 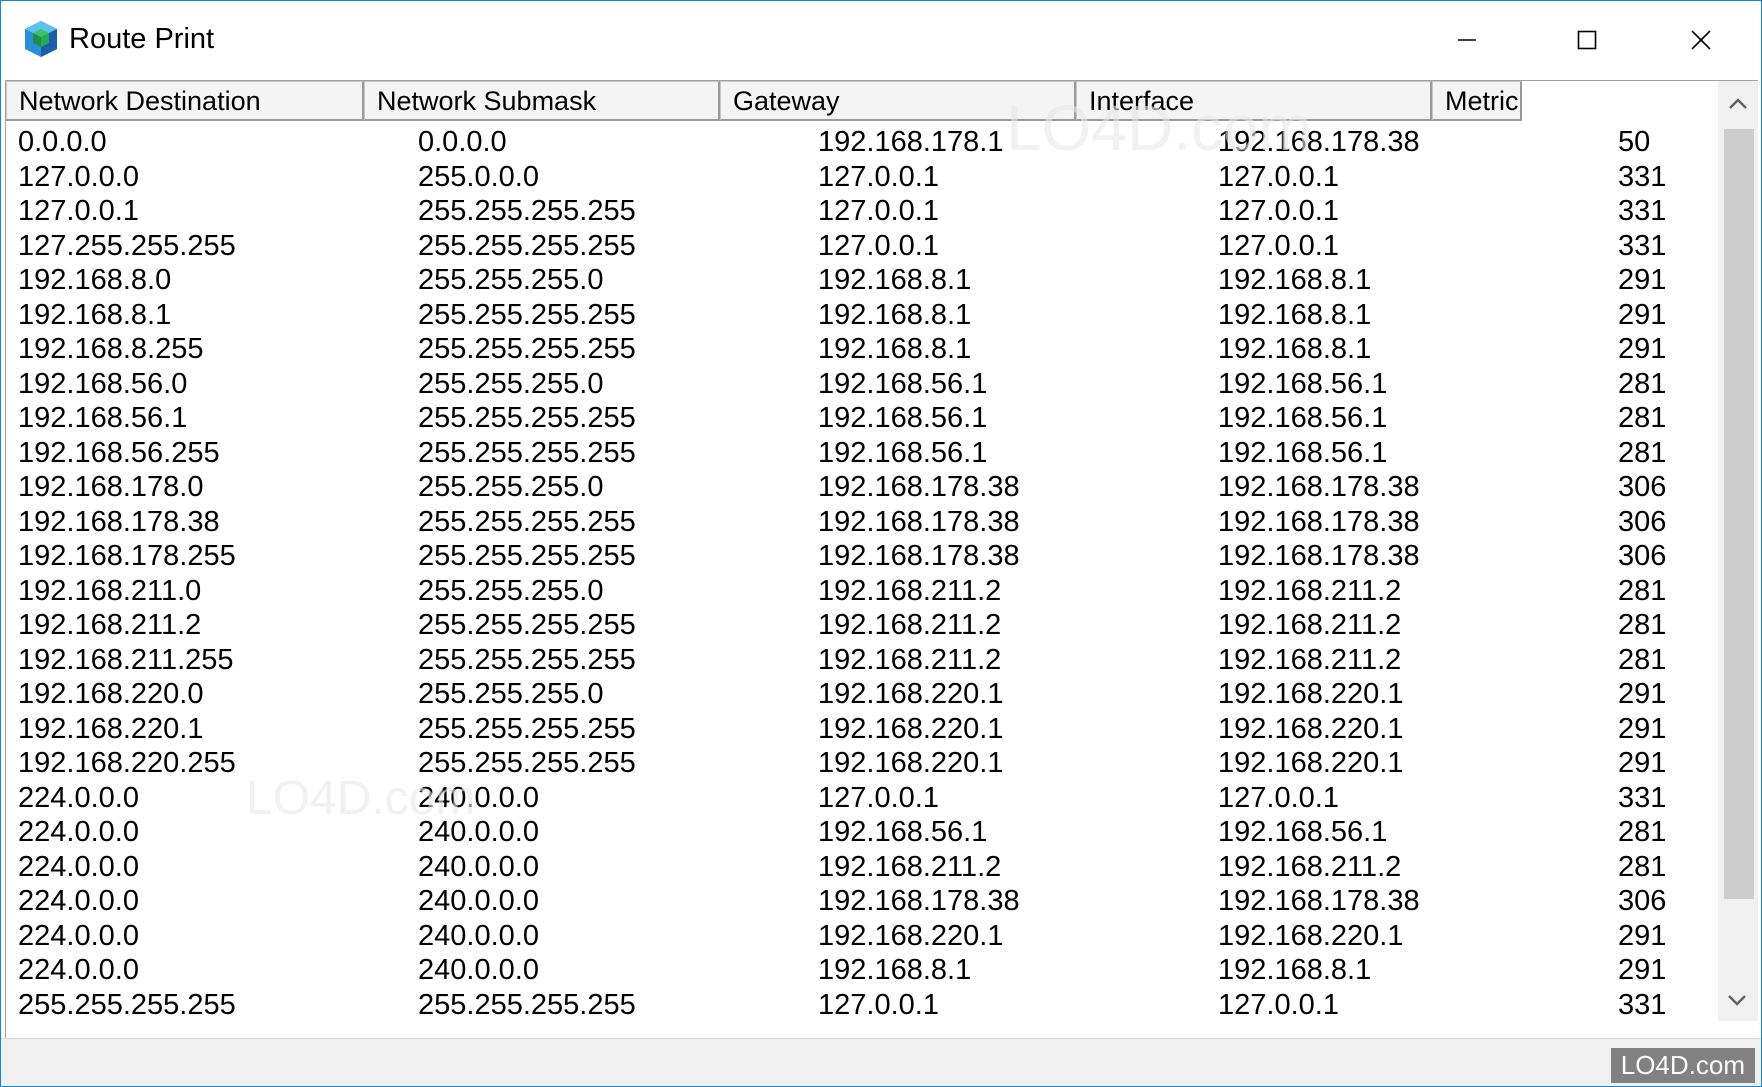 I want to click on maximize-button, so click(x=1587, y=40).